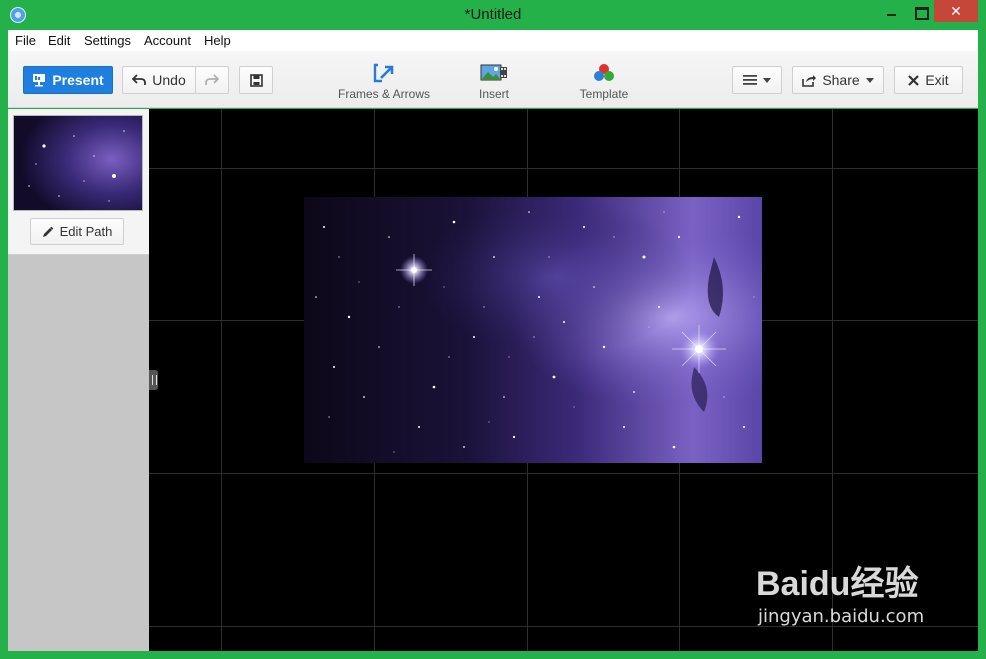 The image size is (986, 659). What do you see at coordinates (809, 80) in the screenshot?
I see `share-icon` at bounding box center [809, 80].